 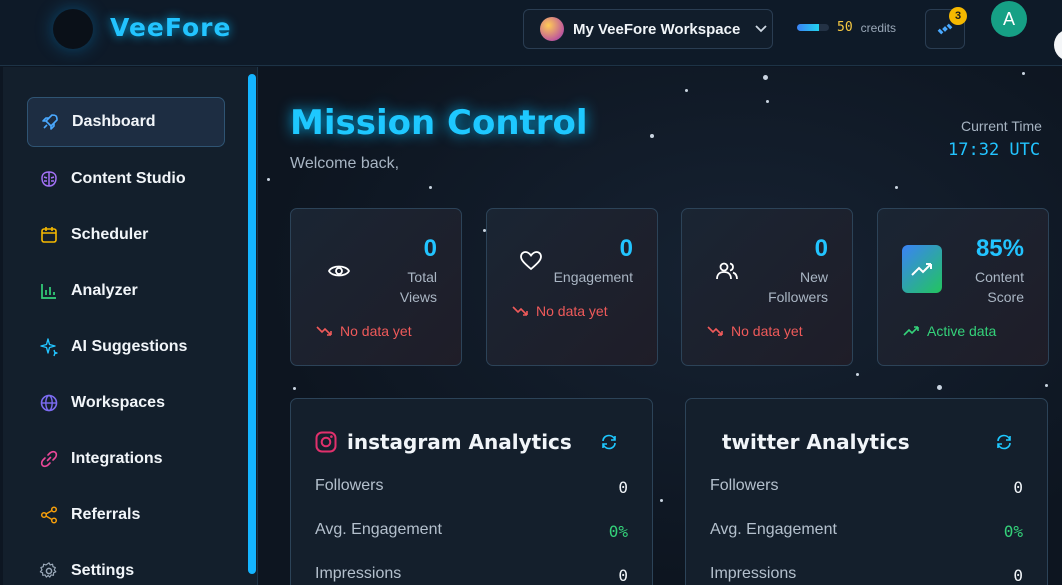 What do you see at coordinates (878, 27) in the screenshot?
I see `credits-label: credits` at bounding box center [878, 27].